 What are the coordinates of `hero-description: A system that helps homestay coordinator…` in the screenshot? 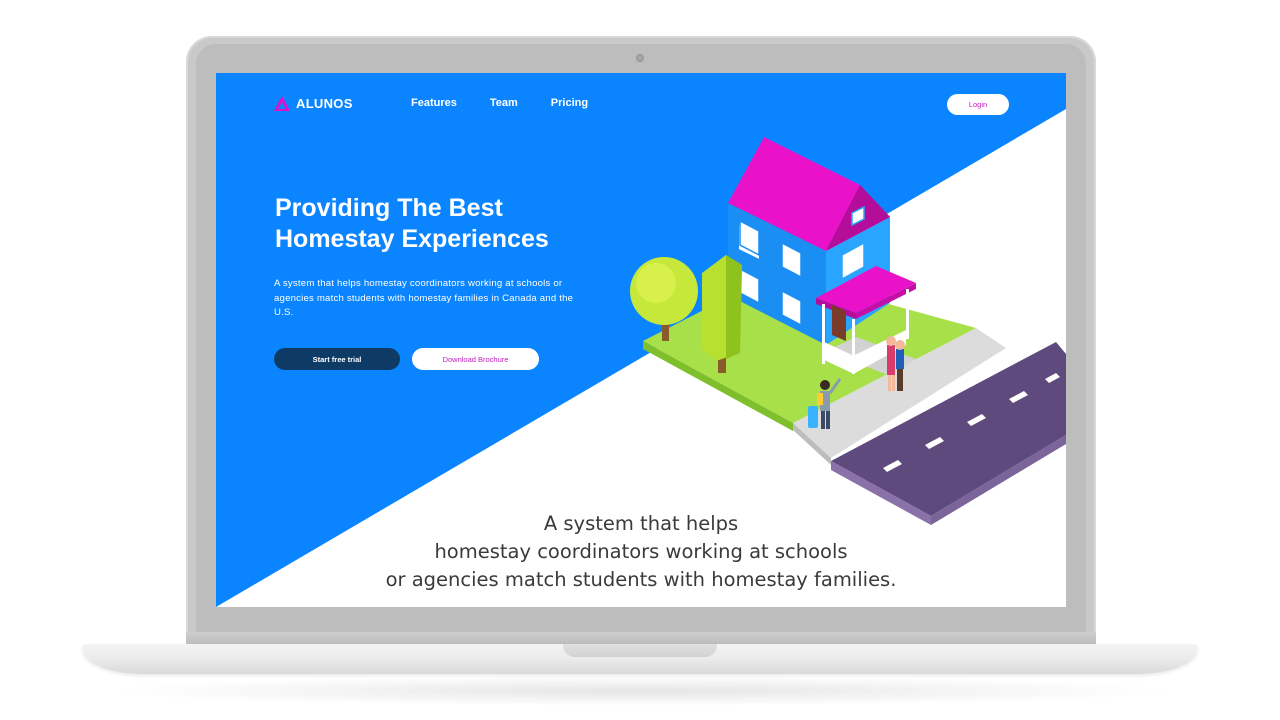 It's located at (424, 298).